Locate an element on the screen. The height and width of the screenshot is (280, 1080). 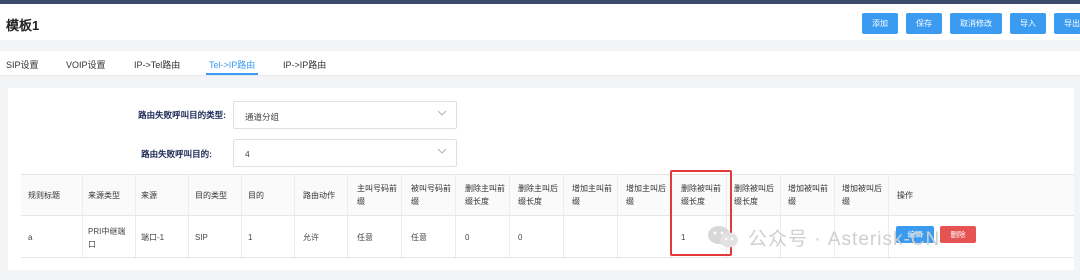
col-source-type: 来源类型 is located at coordinates (104, 195).